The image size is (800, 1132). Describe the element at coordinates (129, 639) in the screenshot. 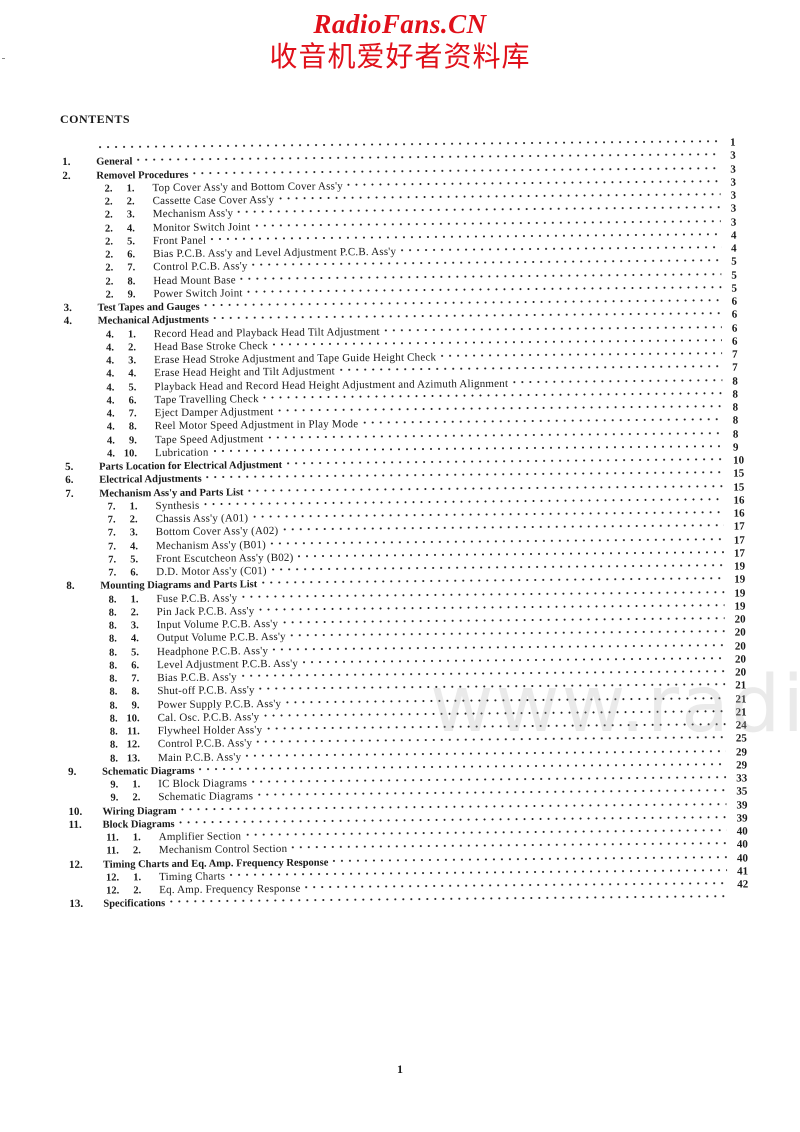

I see `toc-subsection-number: 8. 4.` at that location.